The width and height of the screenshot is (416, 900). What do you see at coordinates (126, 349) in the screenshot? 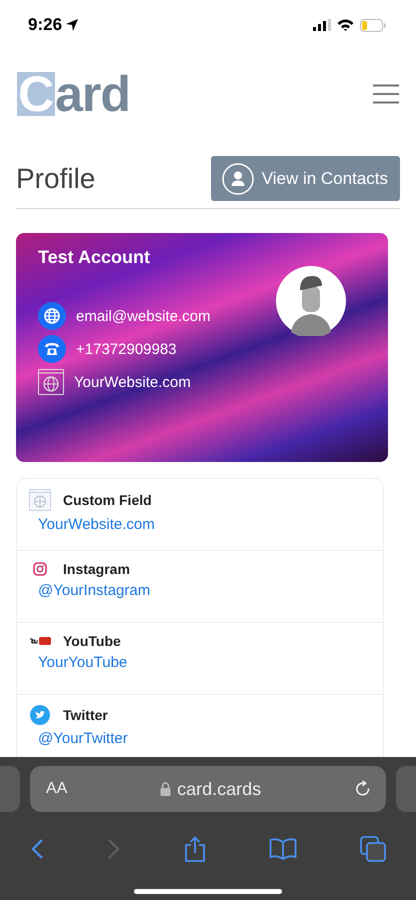
I see `contact-detail: +17372909983` at bounding box center [126, 349].